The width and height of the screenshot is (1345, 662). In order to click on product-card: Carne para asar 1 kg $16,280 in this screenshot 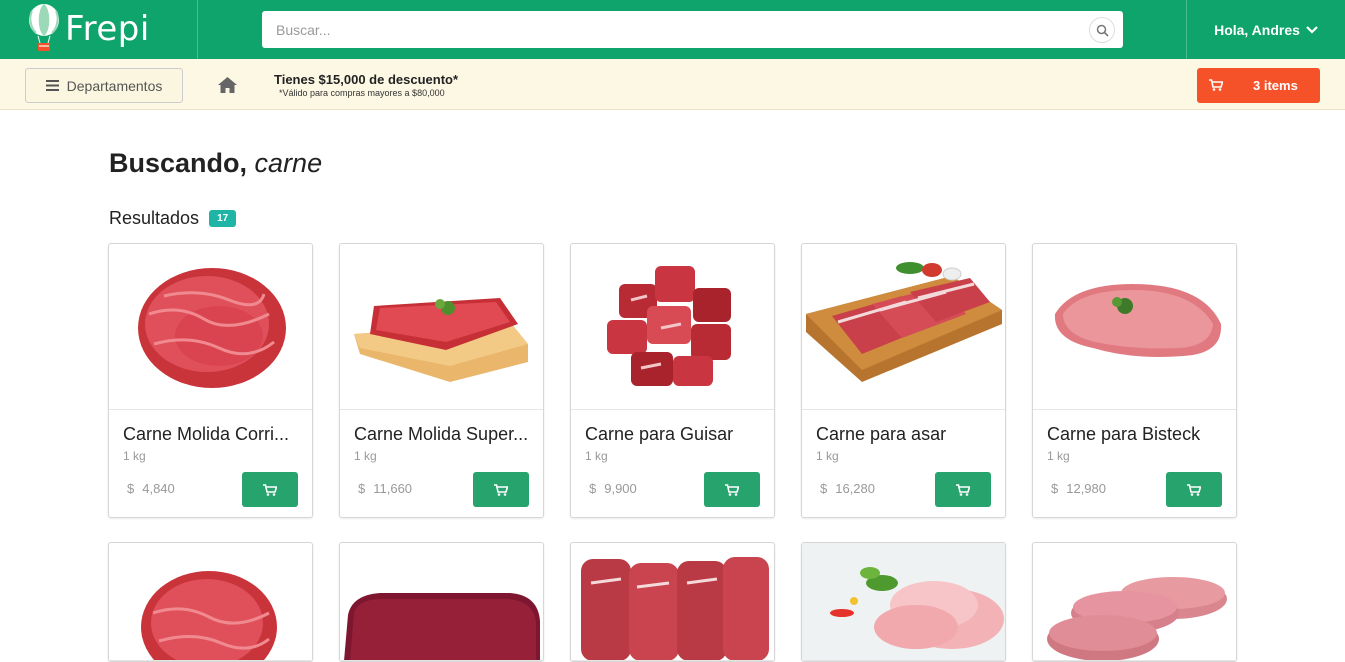, I will do `click(903, 380)`.